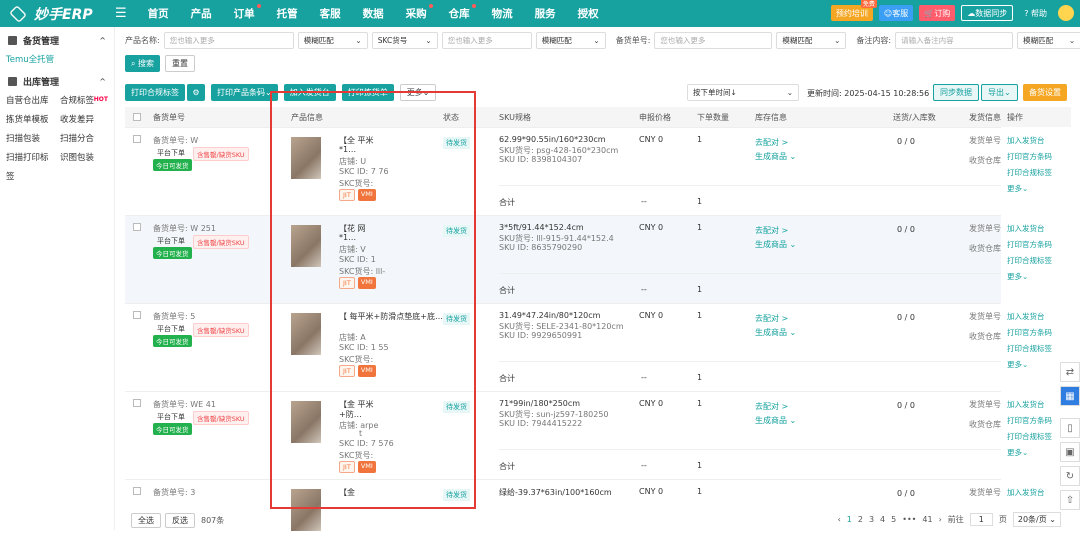  Describe the element at coordinates (57, 14) in the screenshot. I see `app-logo: 妙手ERP` at that location.